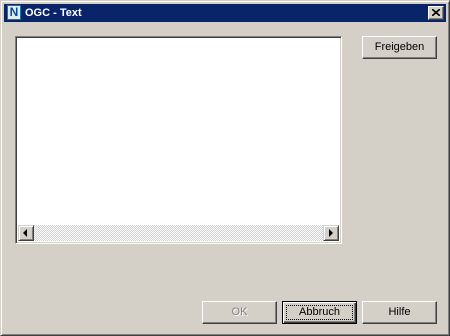 This screenshot has width=450, height=336. I want to click on ok-button: OK, so click(239, 312).